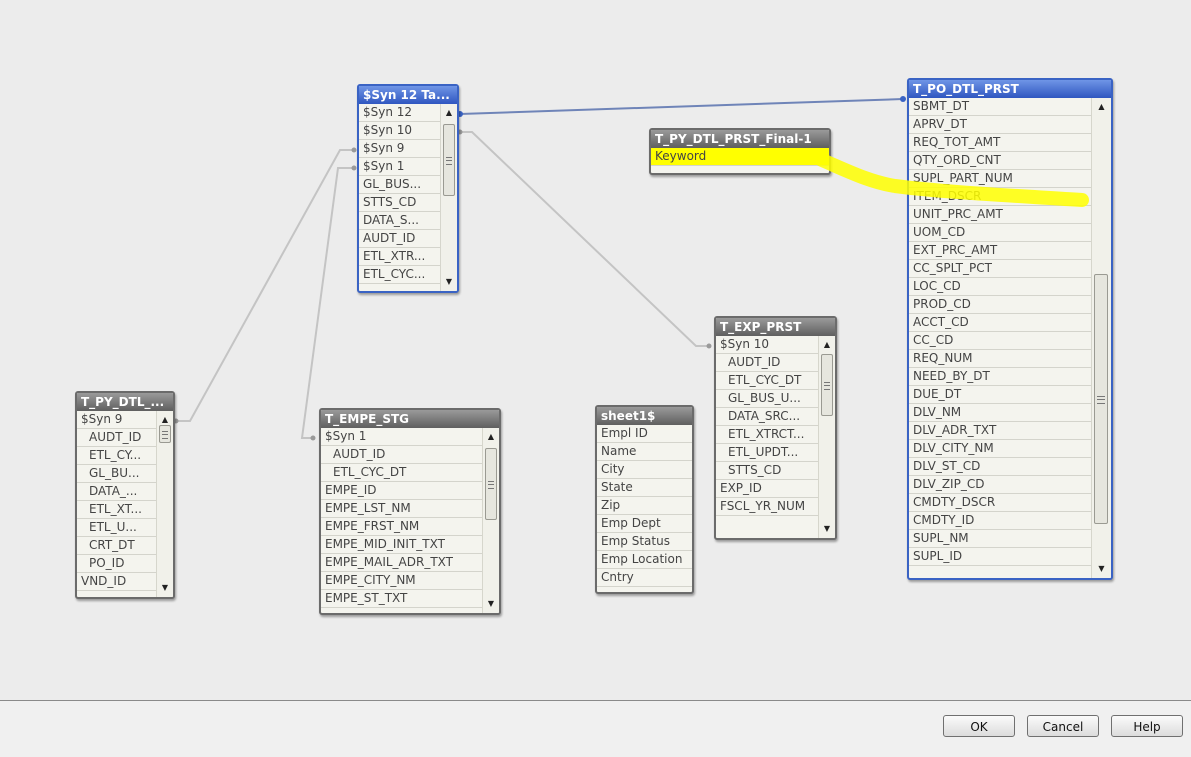 Image resolution: width=1191 pixels, height=757 pixels. Describe the element at coordinates (1063, 726) in the screenshot. I see `cancel-button: Cancel` at that location.